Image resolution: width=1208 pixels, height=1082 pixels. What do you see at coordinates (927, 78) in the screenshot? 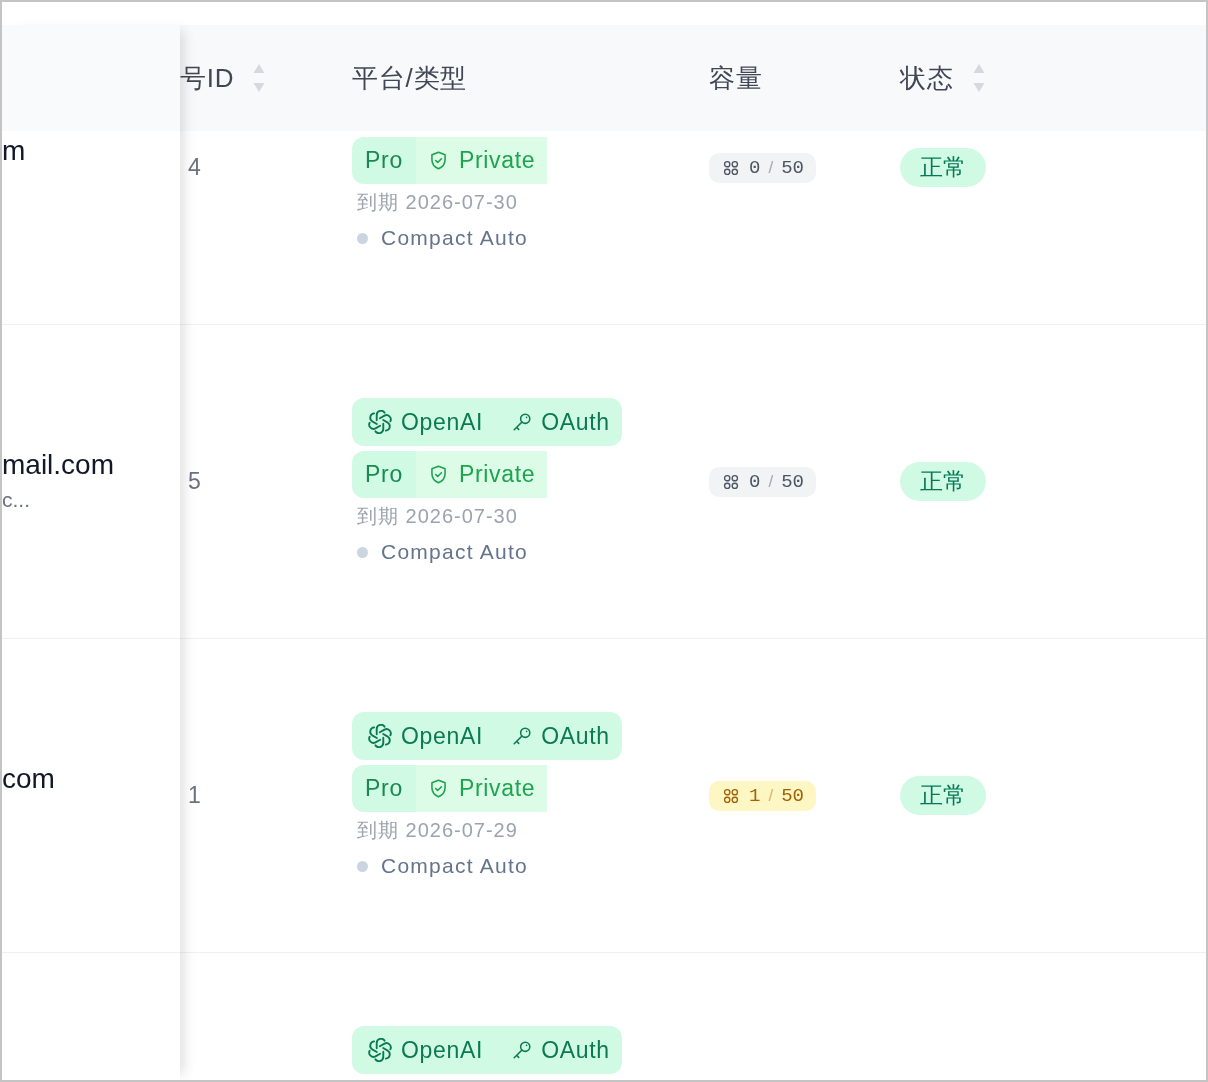
I see `column-header: 状态` at bounding box center [927, 78].